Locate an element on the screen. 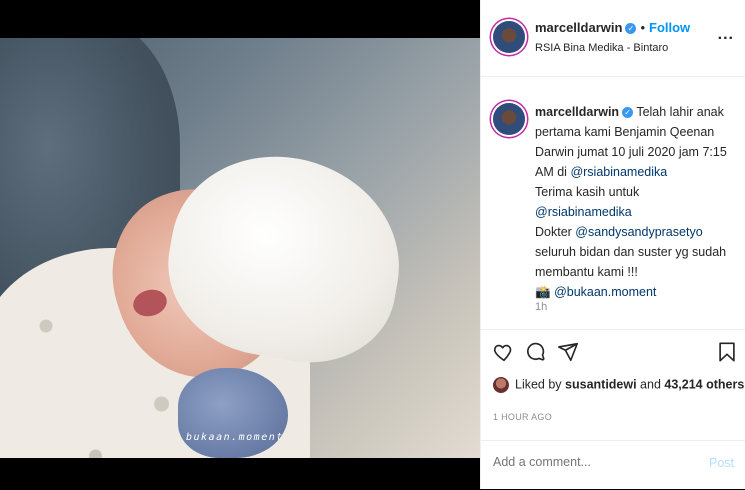 The height and width of the screenshot is (490, 745). likes-middle: and is located at coordinates (650, 384).